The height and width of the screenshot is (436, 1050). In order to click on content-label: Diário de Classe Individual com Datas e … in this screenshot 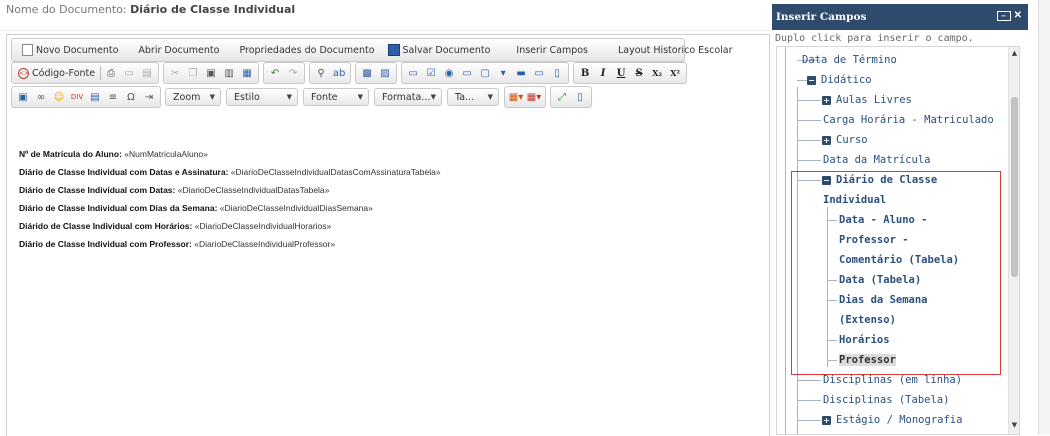, I will do `click(124, 172)`.